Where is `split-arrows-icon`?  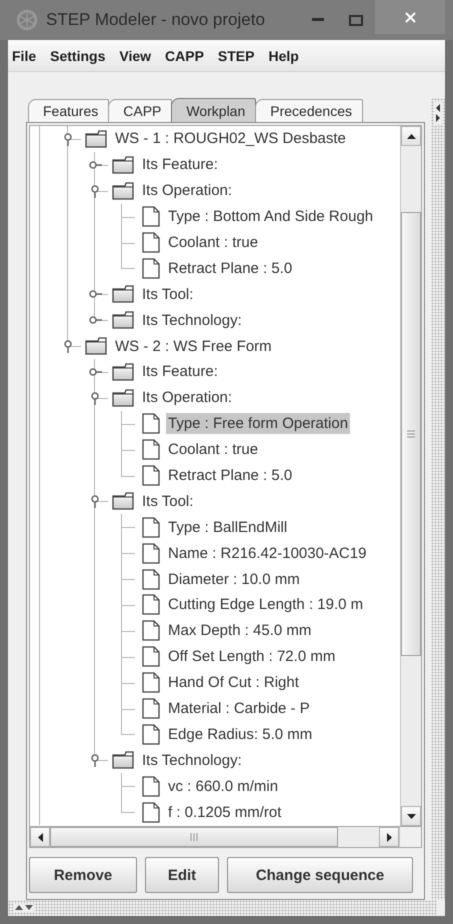
split-arrows-icon is located at coordinates (24, 908).